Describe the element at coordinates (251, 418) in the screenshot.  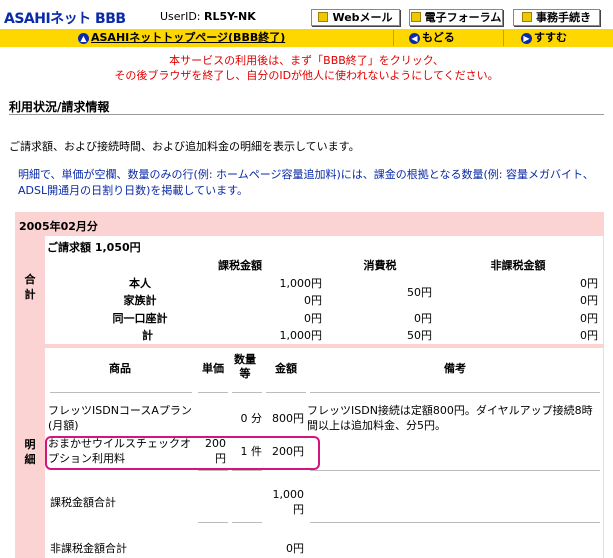
I see `qty-flets-isdn: 0 分` at that location.